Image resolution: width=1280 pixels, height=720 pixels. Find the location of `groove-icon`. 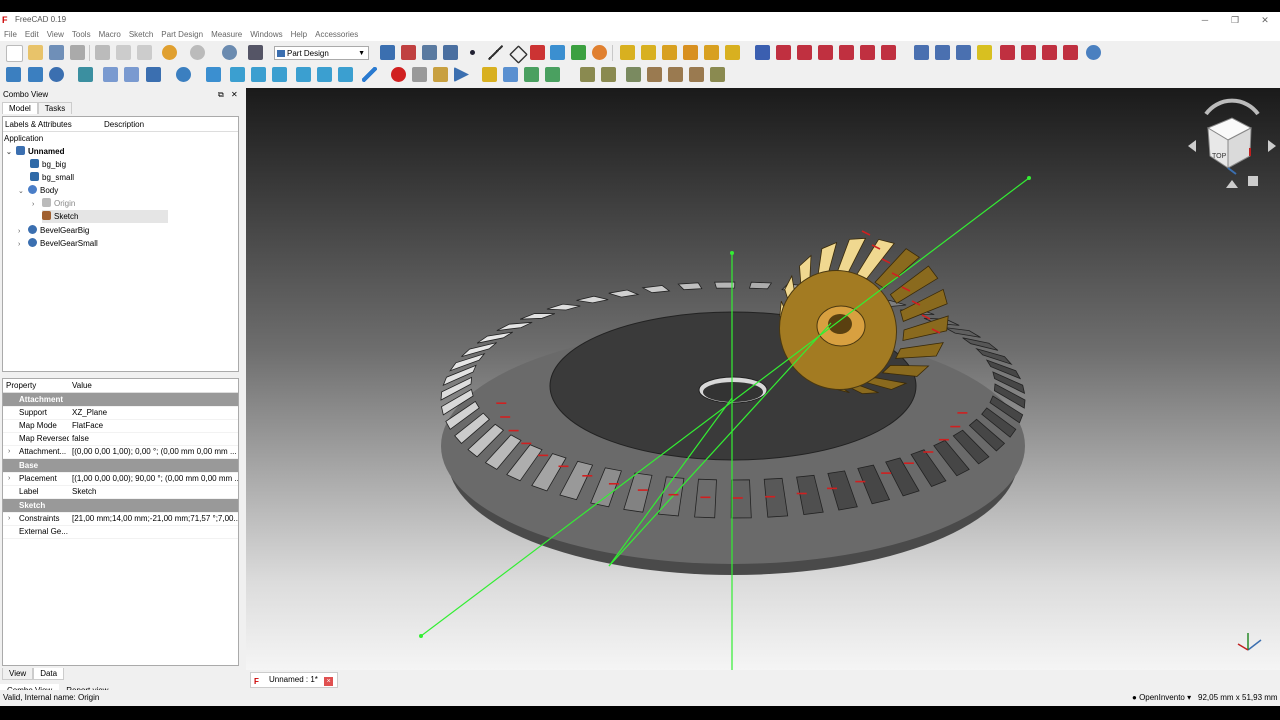

groove-icon is located at coordinates (804, 52).